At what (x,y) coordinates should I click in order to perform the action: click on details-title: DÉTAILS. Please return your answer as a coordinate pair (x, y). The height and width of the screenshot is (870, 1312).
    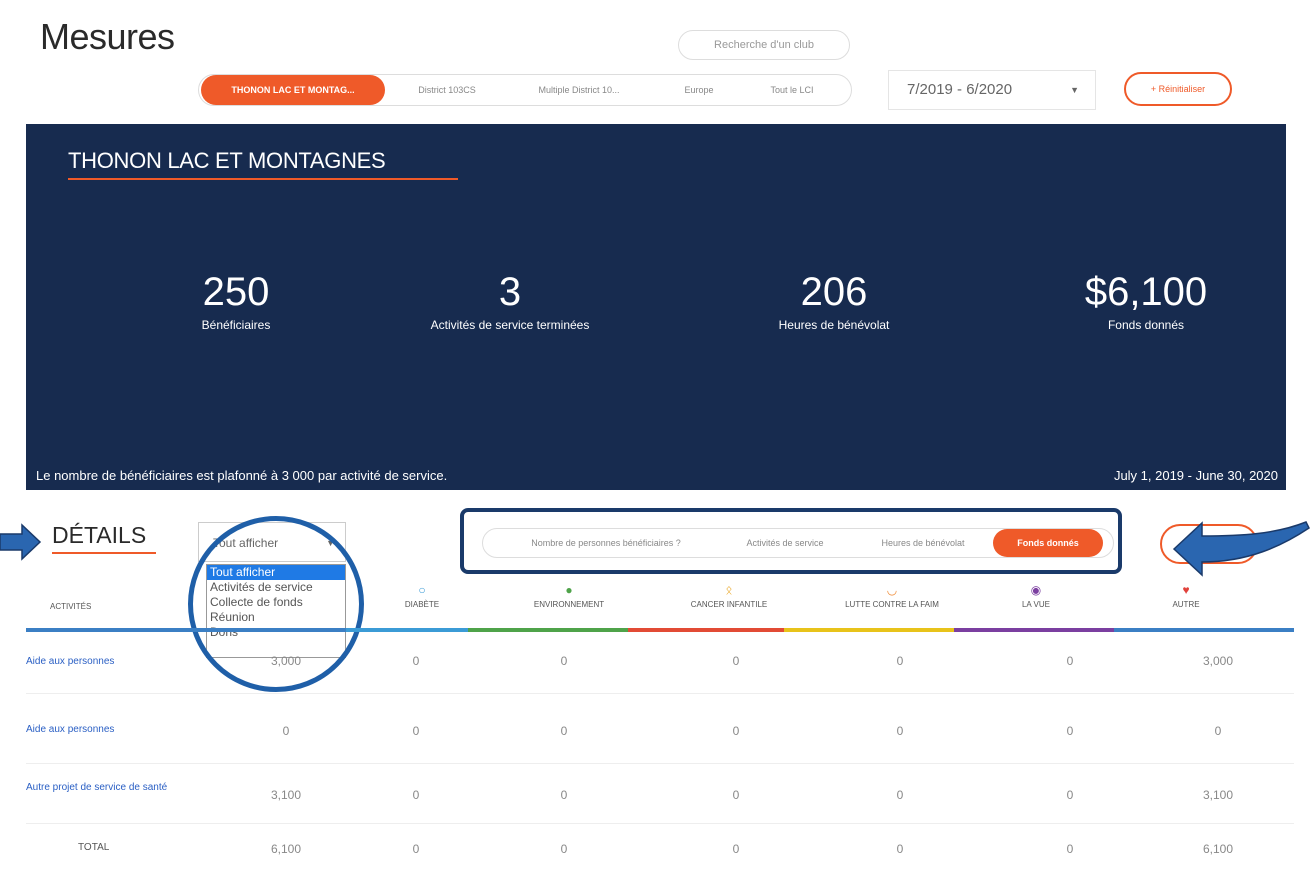
    Looking at the image, I should click on (99, 535).